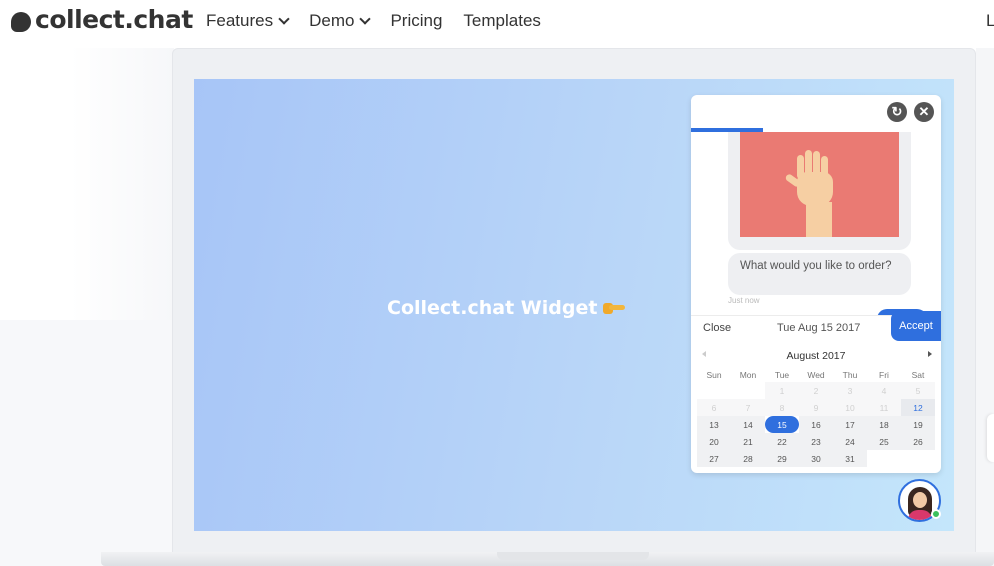 Image resolution: width=994 pixels, height=566 pixels. Describe the element at coordinates (850, 390) in the screenshot. I see `calendar-day-3: 3` at that location.